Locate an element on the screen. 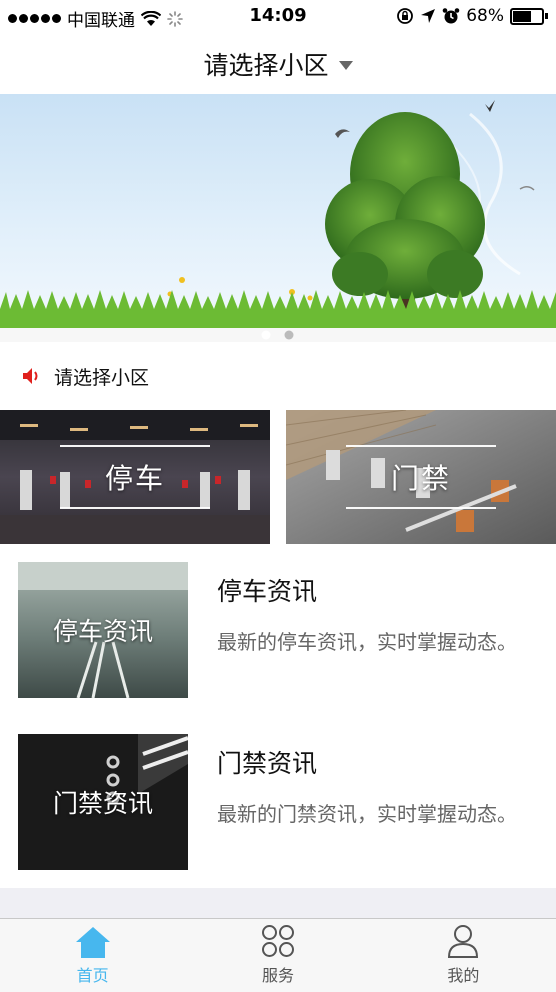 This screenshot has width=556, height=992. speaker-icon is located at coordinates (30, 376).